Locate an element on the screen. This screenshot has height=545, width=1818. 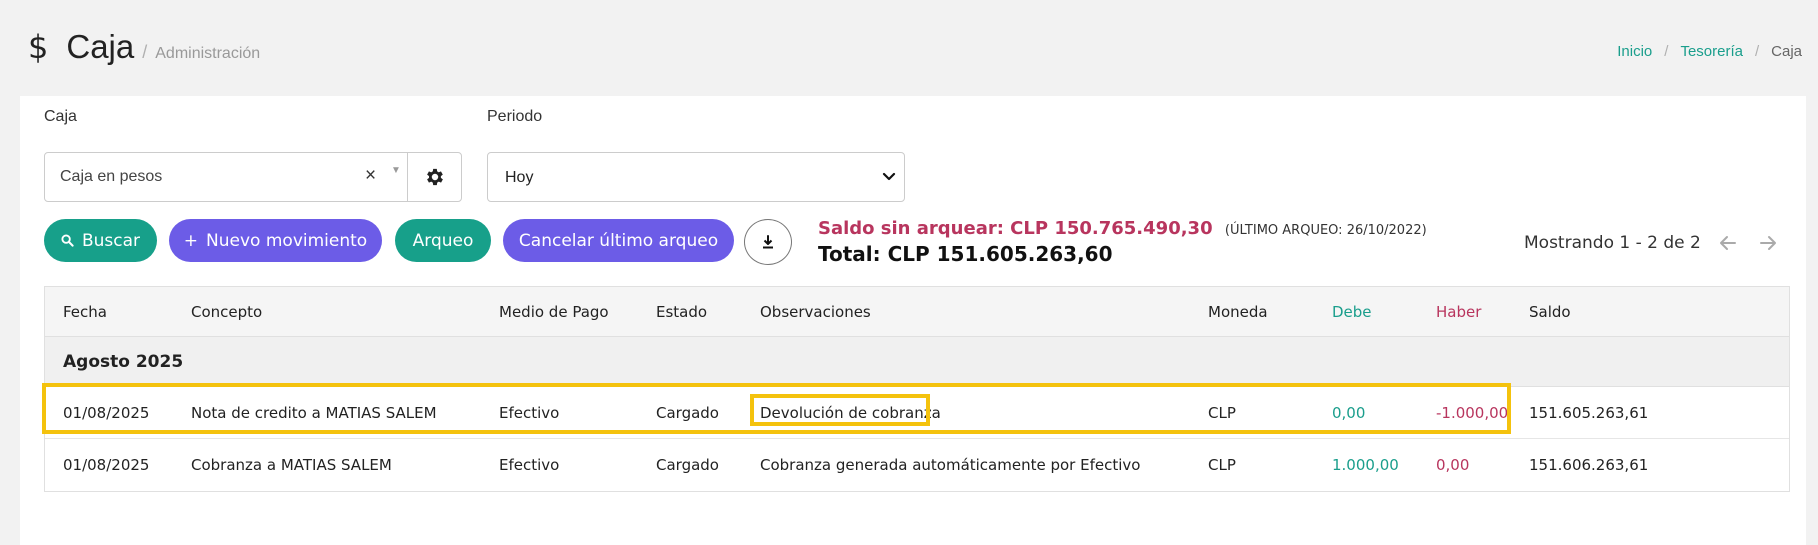
clear-icon: × is located at coordinates (370, 176).